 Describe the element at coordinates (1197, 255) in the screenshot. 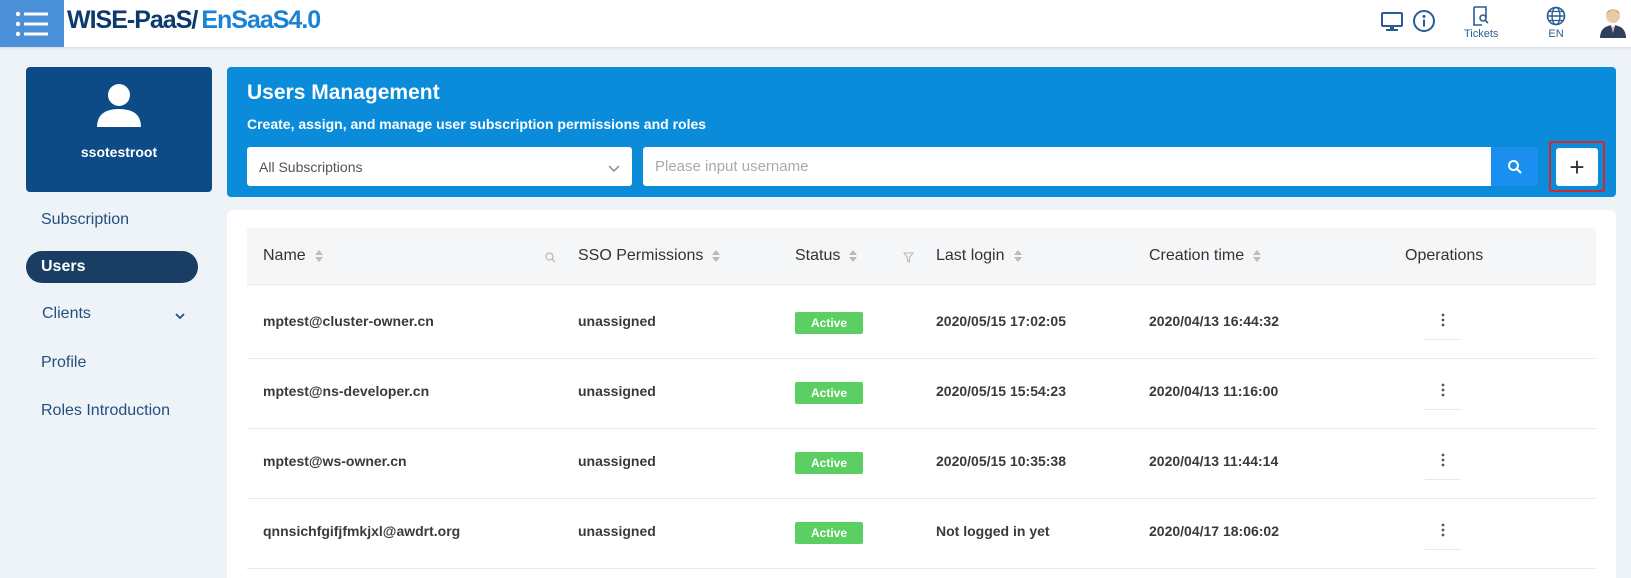

I see `column-creation-label: Creation time` at that location.